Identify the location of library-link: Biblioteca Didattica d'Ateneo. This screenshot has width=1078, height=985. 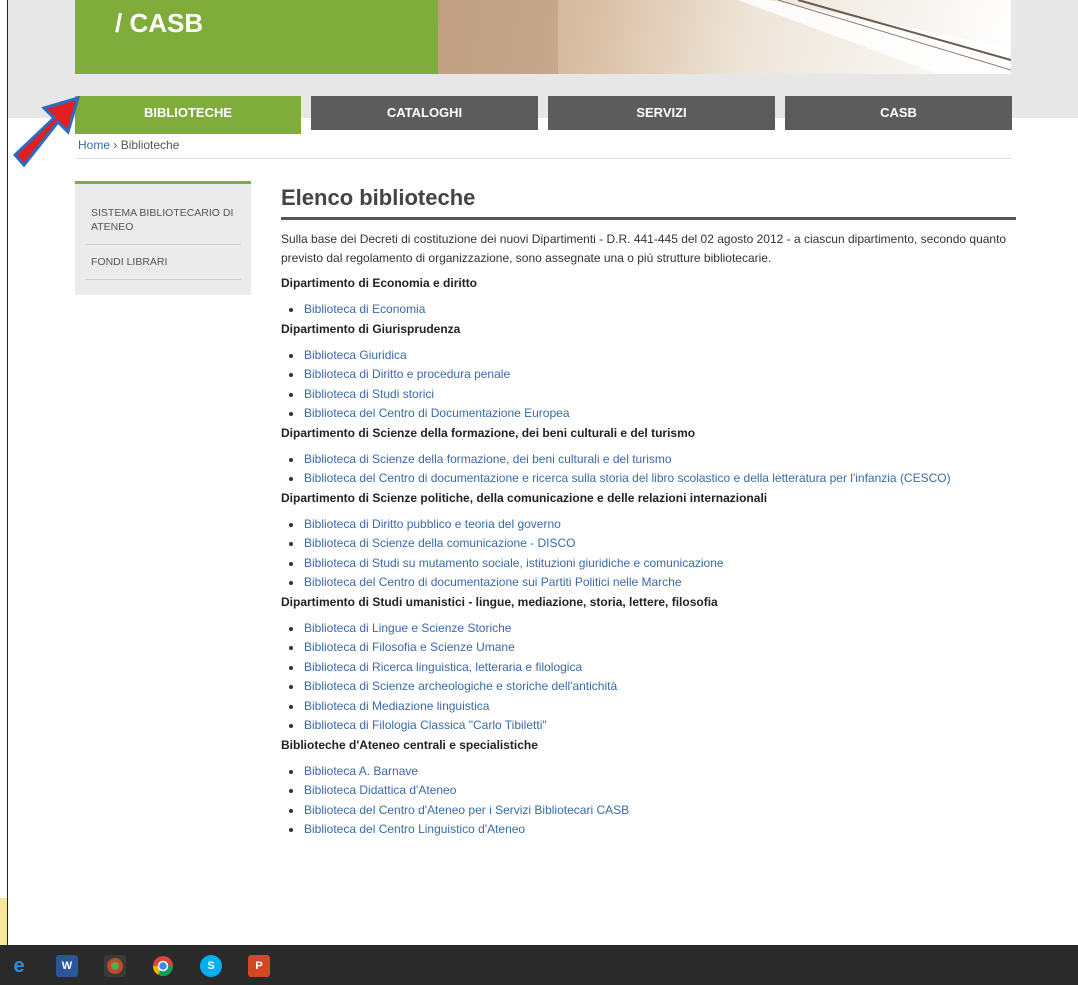
(380, 790).